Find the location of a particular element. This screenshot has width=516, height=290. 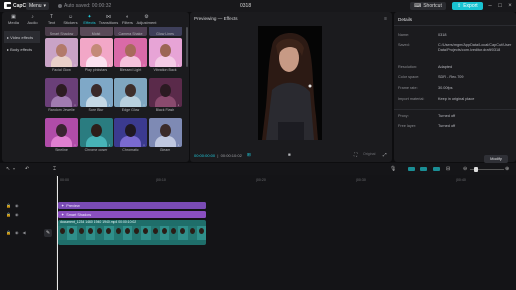

magnet-toggle-icon is located at coordinates (423, 169).